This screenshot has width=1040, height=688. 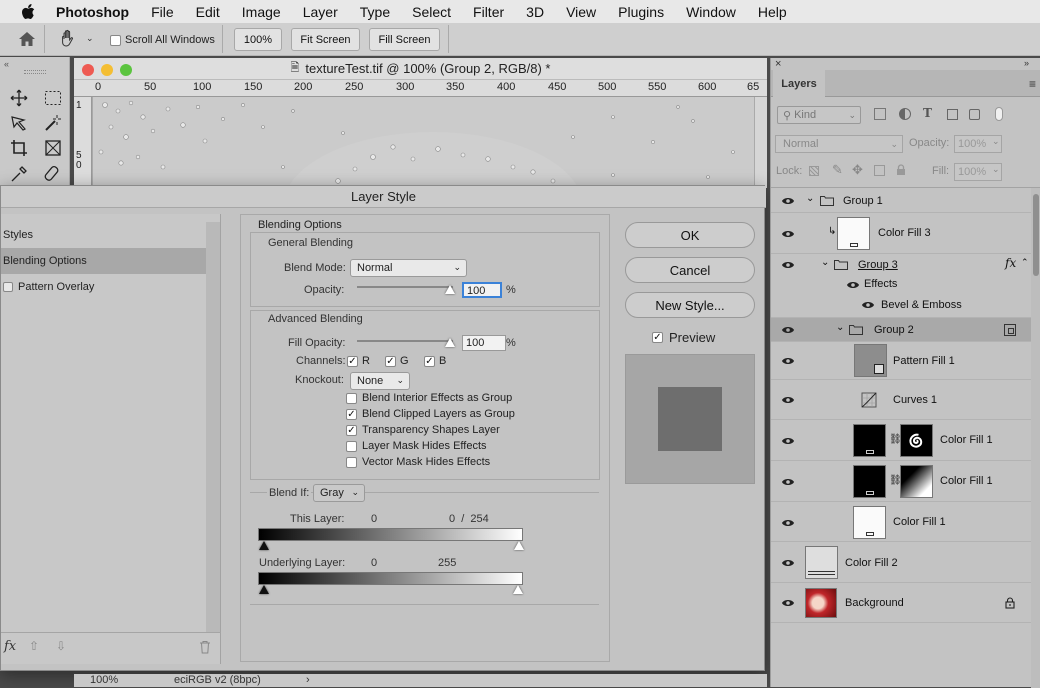 What do you see at coordinates (19, 123) in the screenshot?
I see `lasso-tool-icon` at bounding box center [19, 123].